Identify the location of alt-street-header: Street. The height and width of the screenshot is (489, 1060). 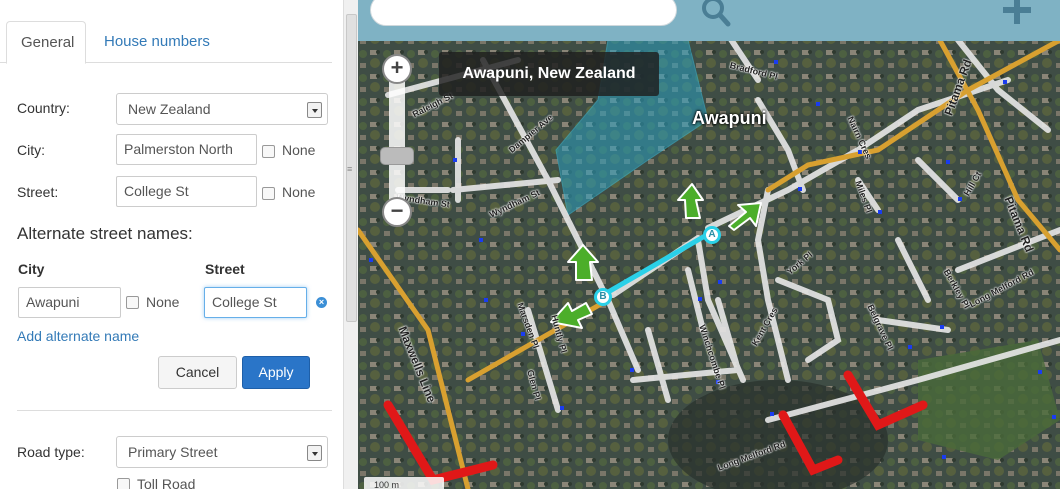
(225, 269).